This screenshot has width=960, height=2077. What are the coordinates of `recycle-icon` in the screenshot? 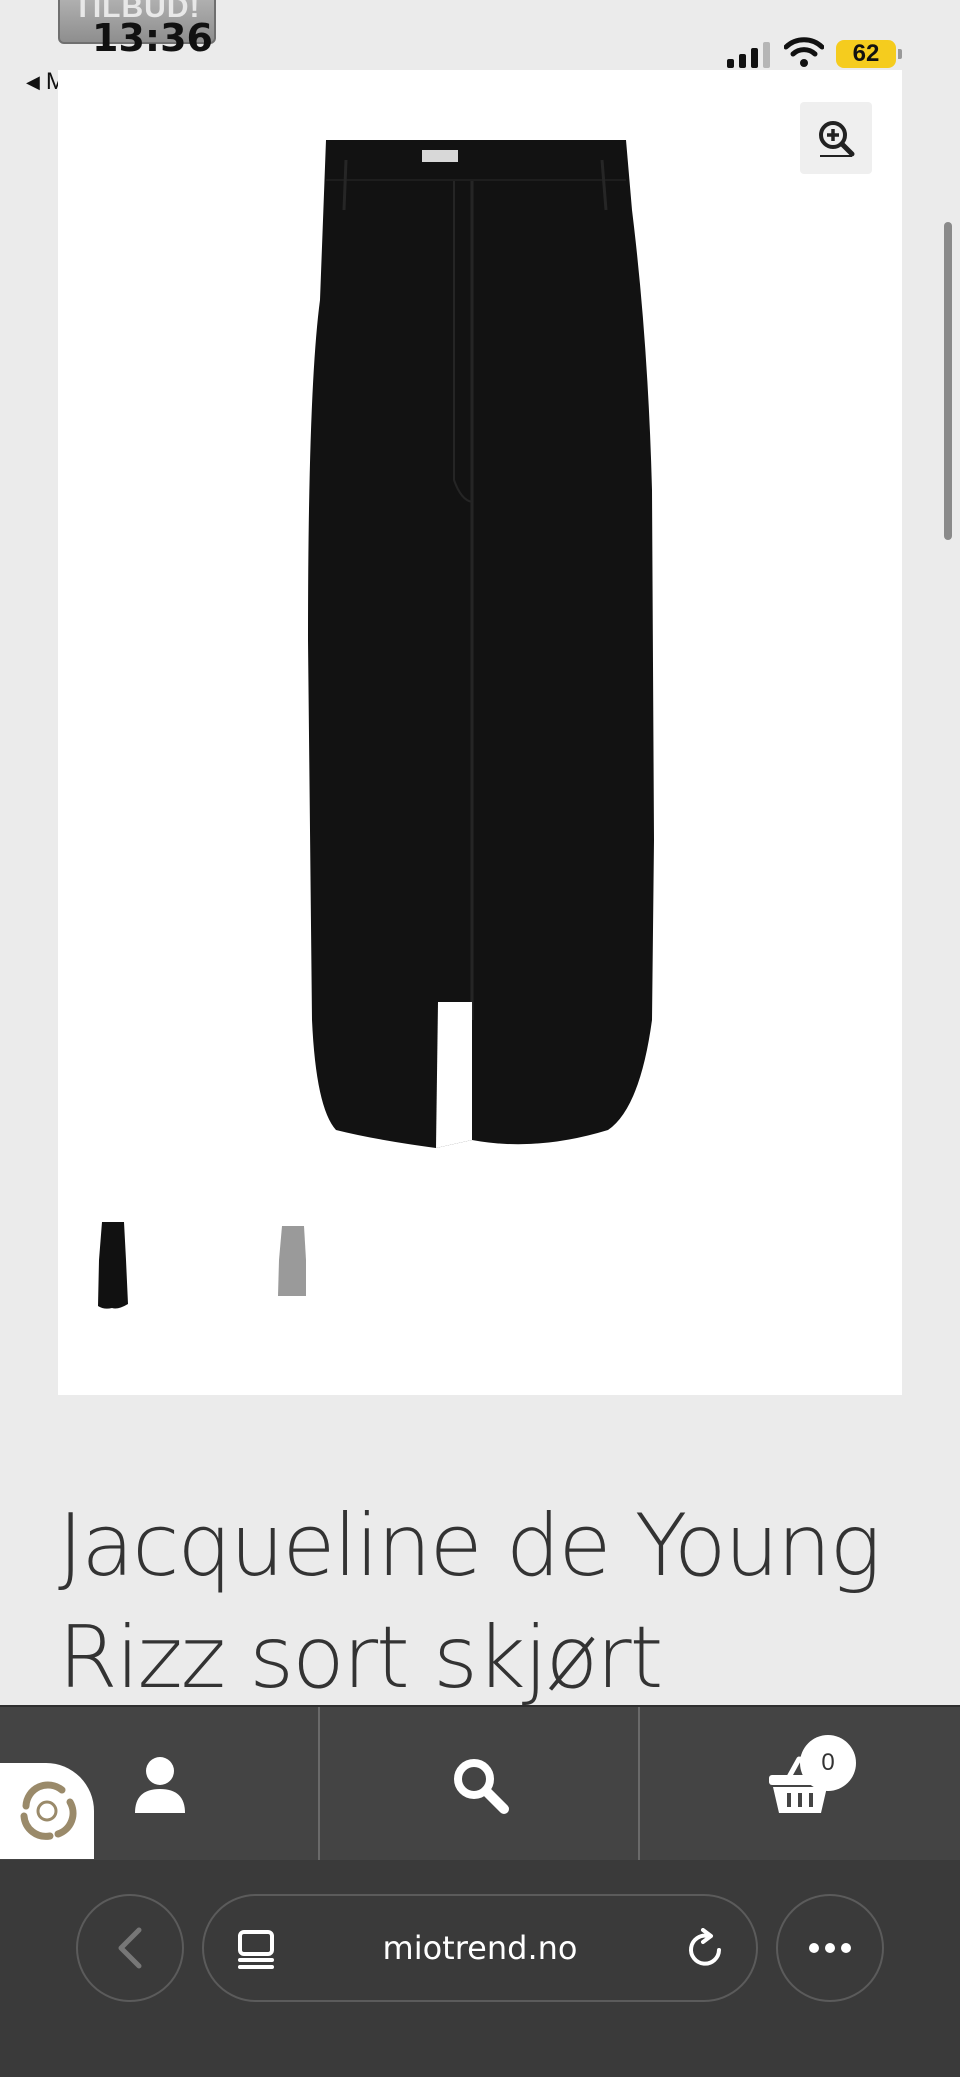 It's located at (48, 1810).